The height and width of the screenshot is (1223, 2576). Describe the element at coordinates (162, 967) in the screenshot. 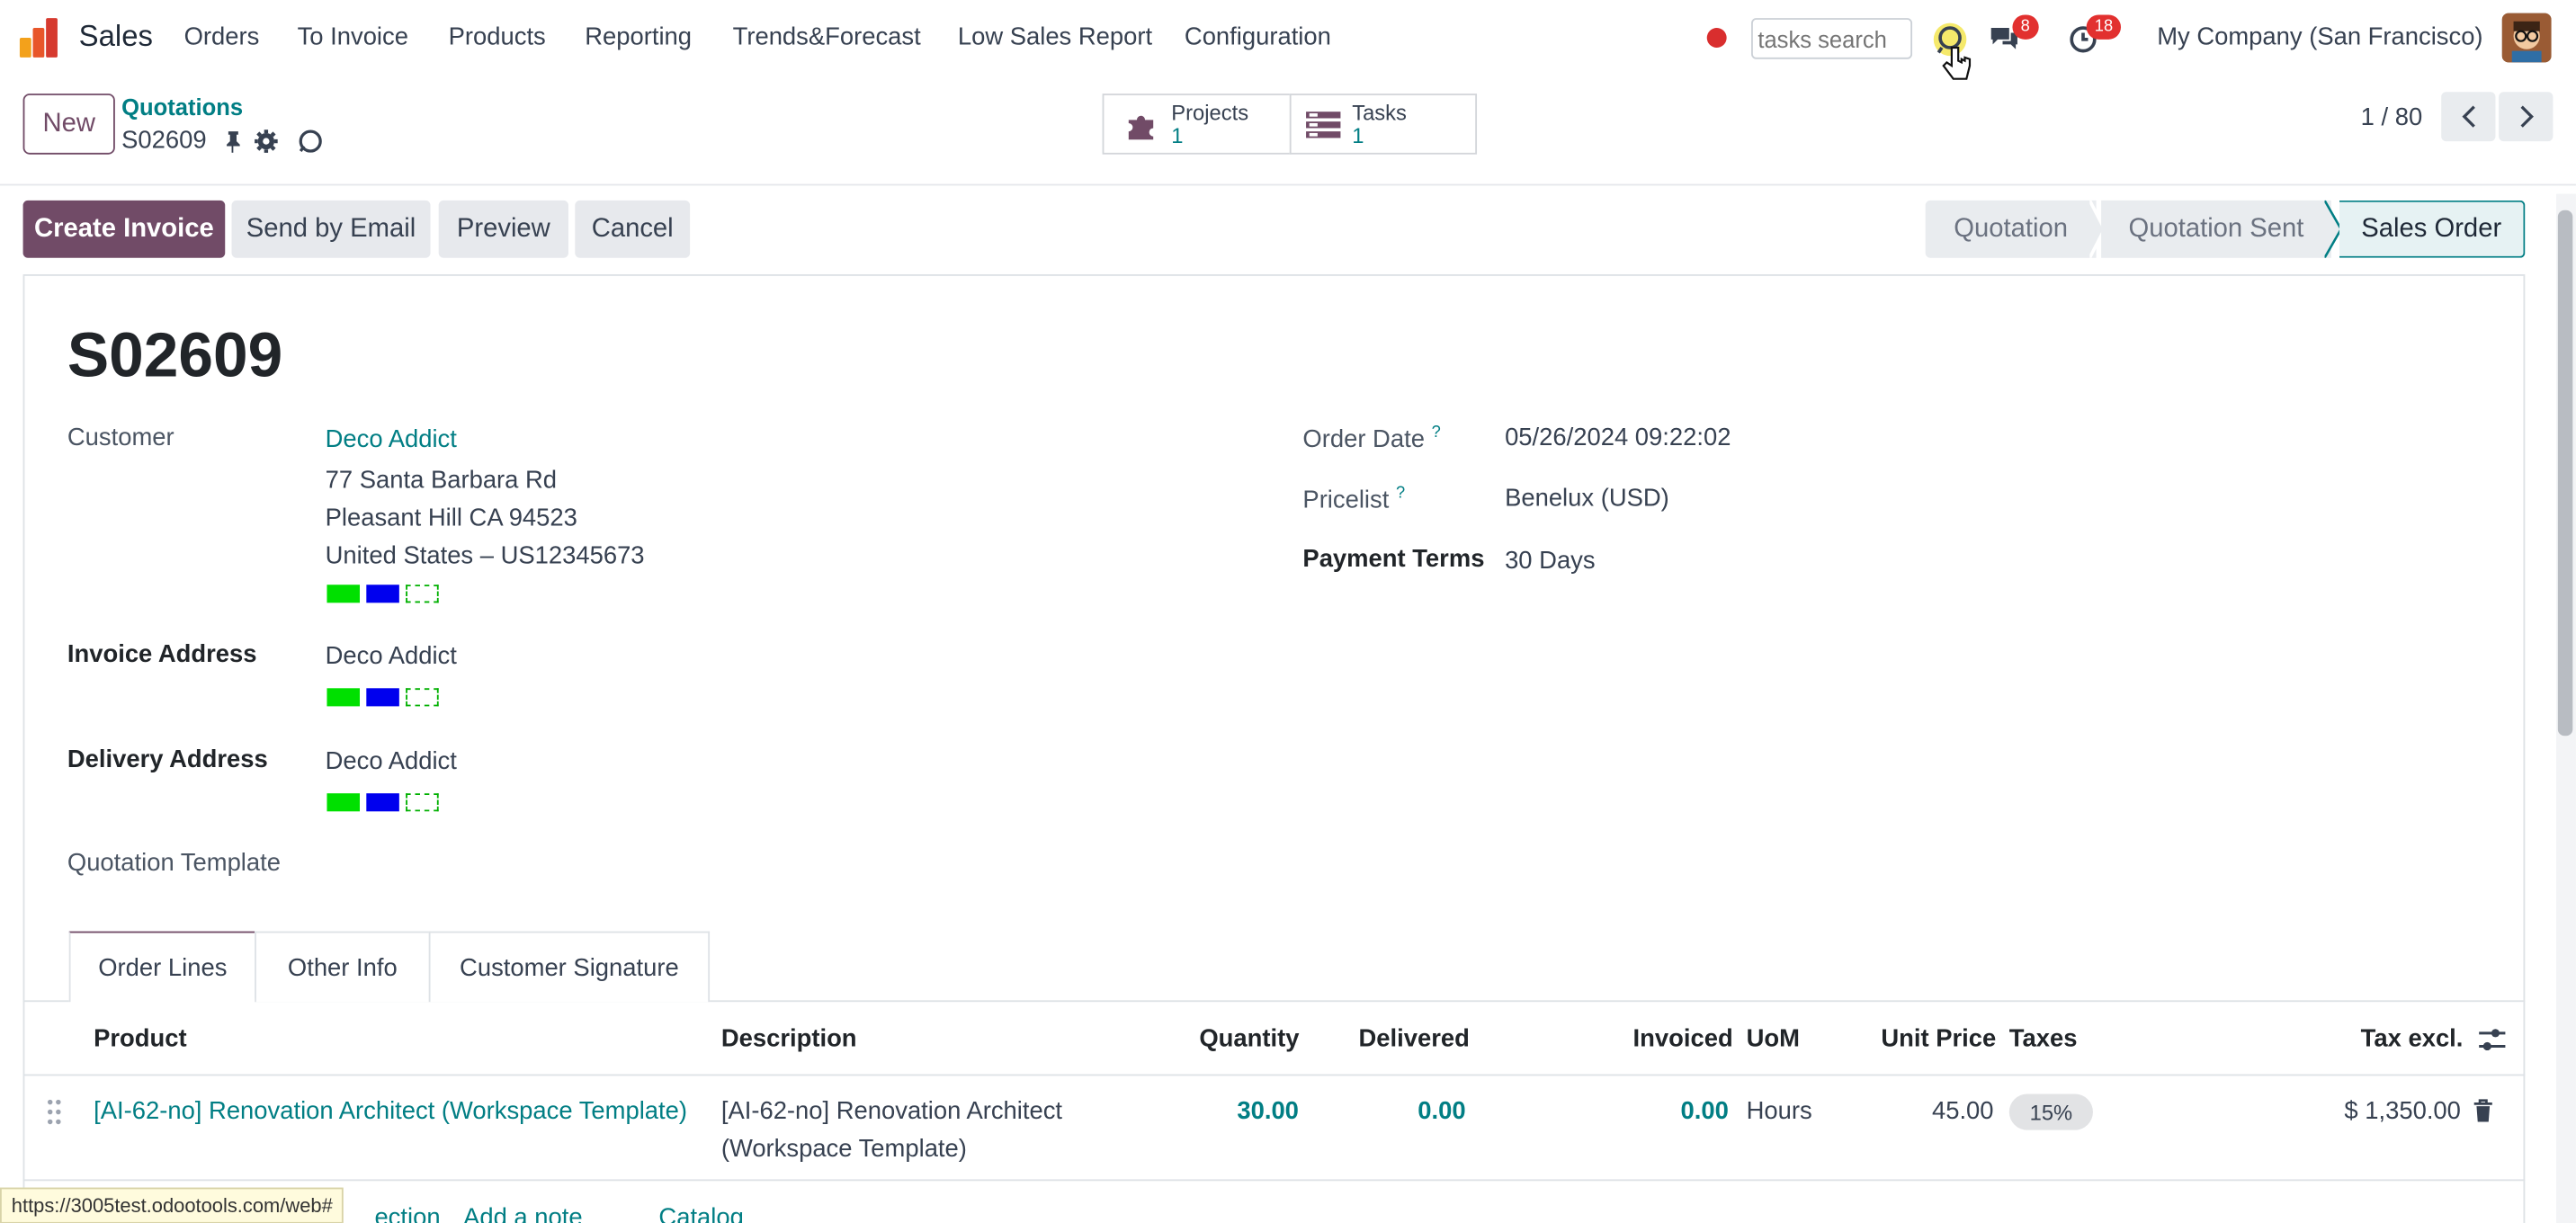

I see `tab-order-lines: Order Lines` at that location.